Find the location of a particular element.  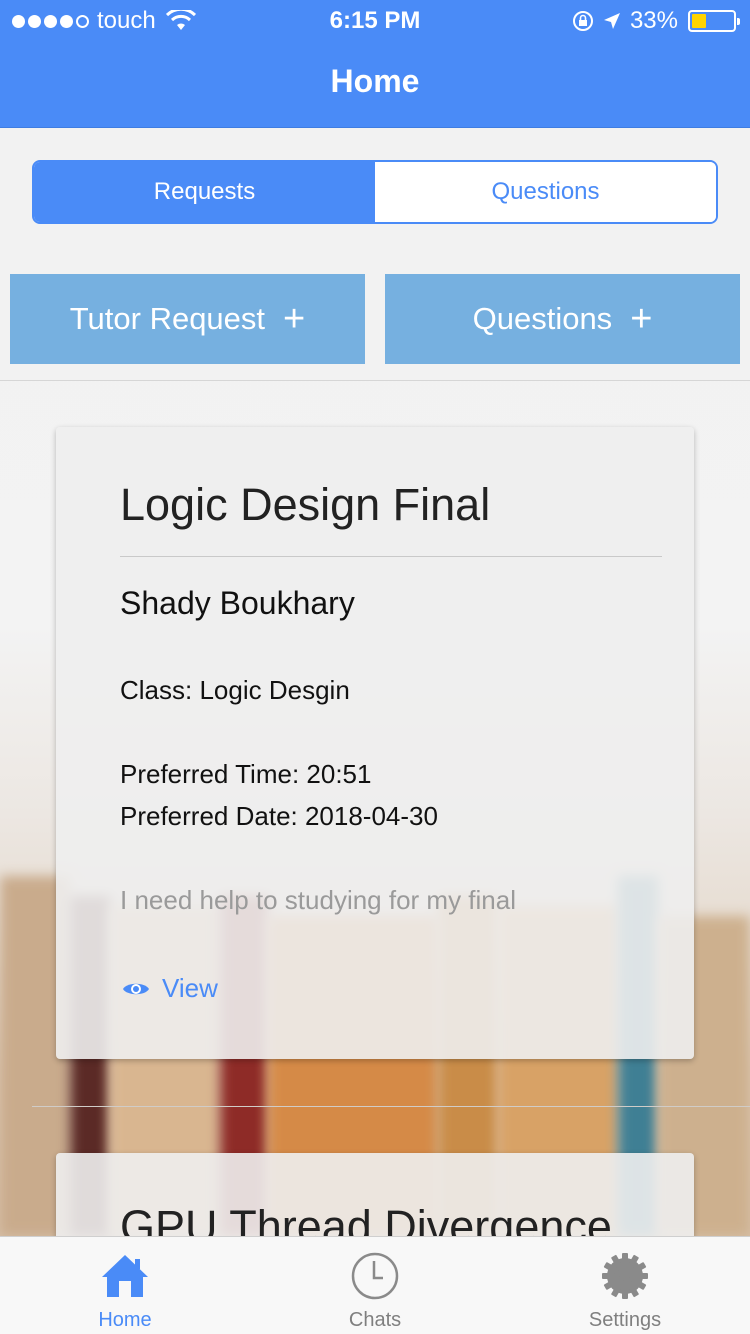

tab-bar: Home Chats Settings is located at coordinates (375, 1285).